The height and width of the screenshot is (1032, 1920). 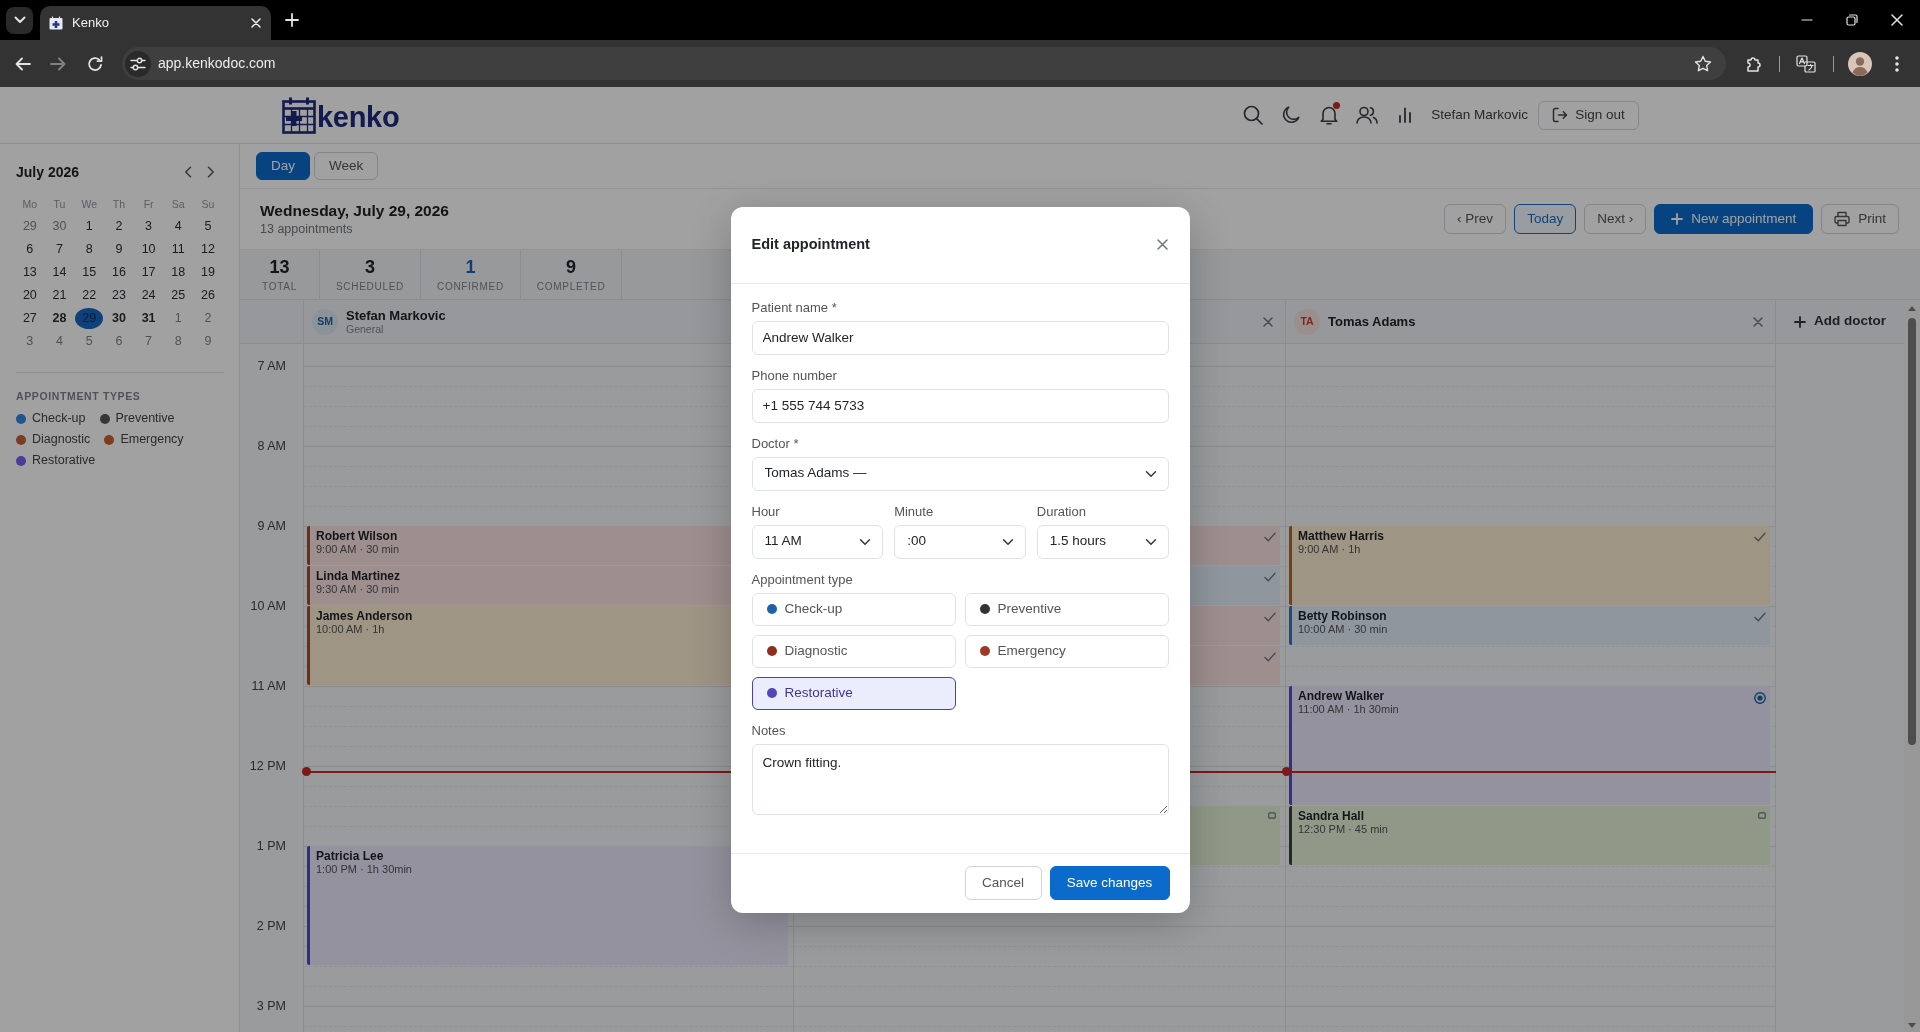 I want to click on appointment-card: Matthew Harris 9:00 AM · 1h, so click(x=1529, y=565).